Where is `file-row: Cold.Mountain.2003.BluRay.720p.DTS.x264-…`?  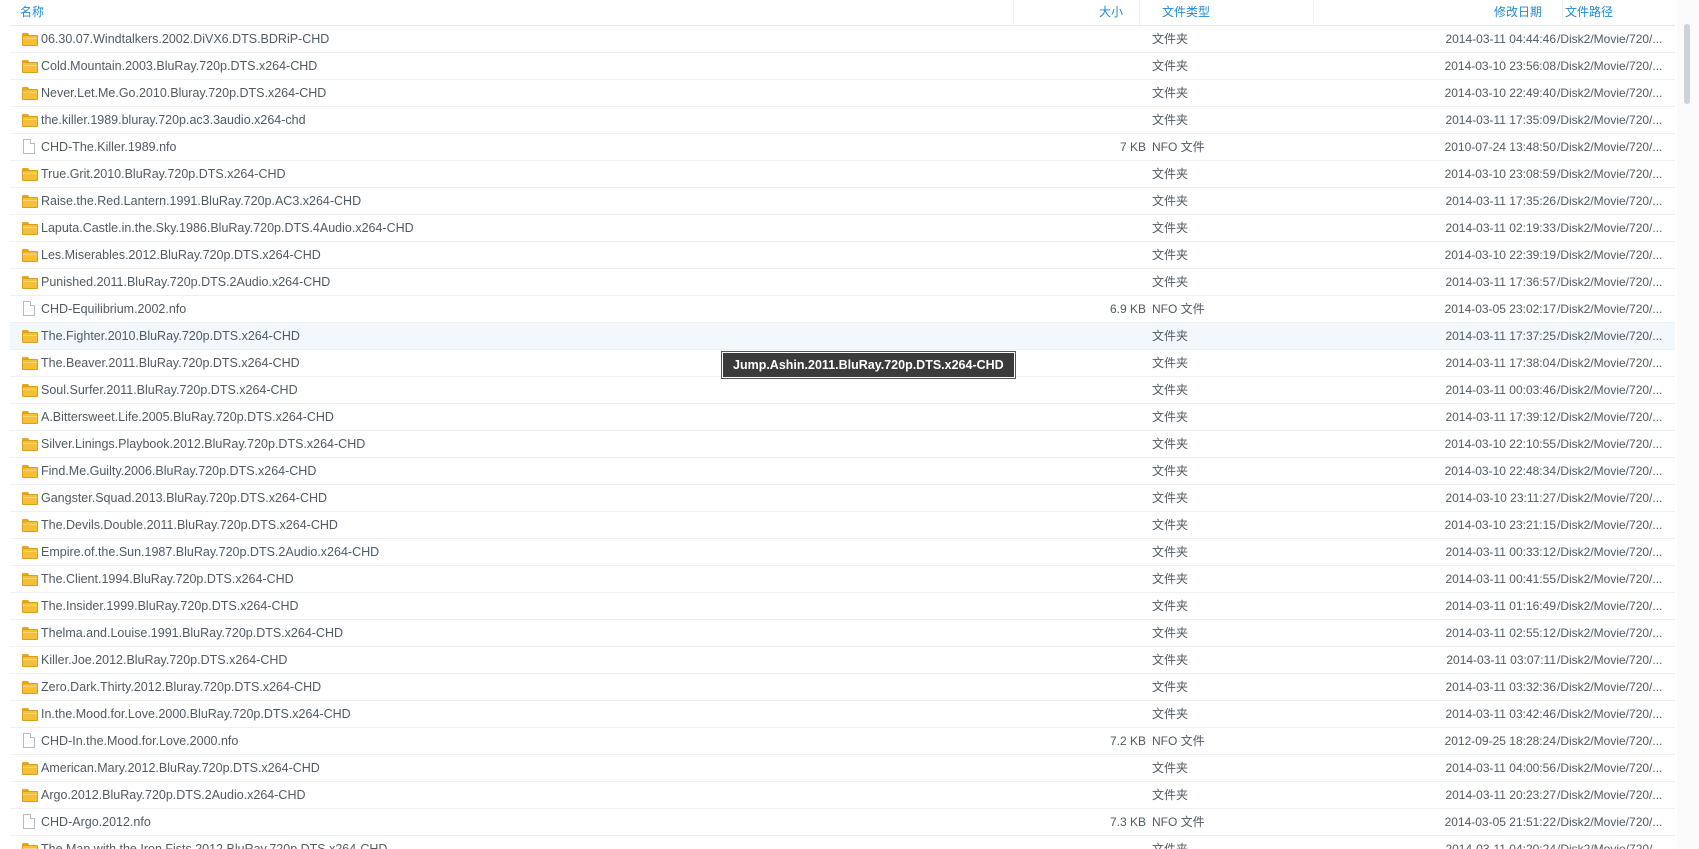 file-row: Cold.Mountain.2003.BluRay.720p.DTS.x264-… is located at coordinates (842, 66).